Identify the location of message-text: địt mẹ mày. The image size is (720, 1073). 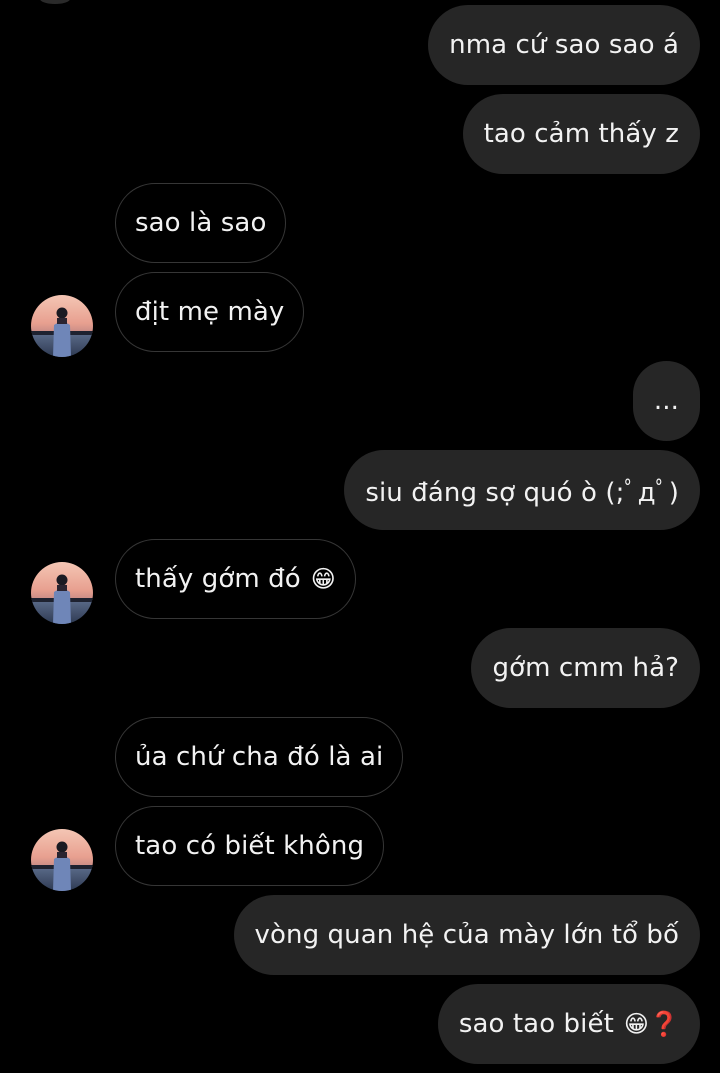
(210, 312).